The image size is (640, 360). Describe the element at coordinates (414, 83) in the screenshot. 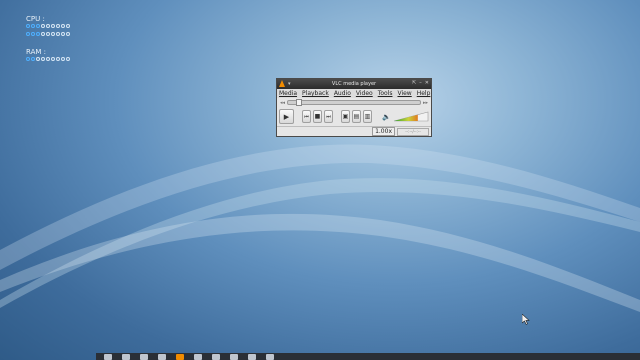

I see `maximize-icon: ⇱` at that location.